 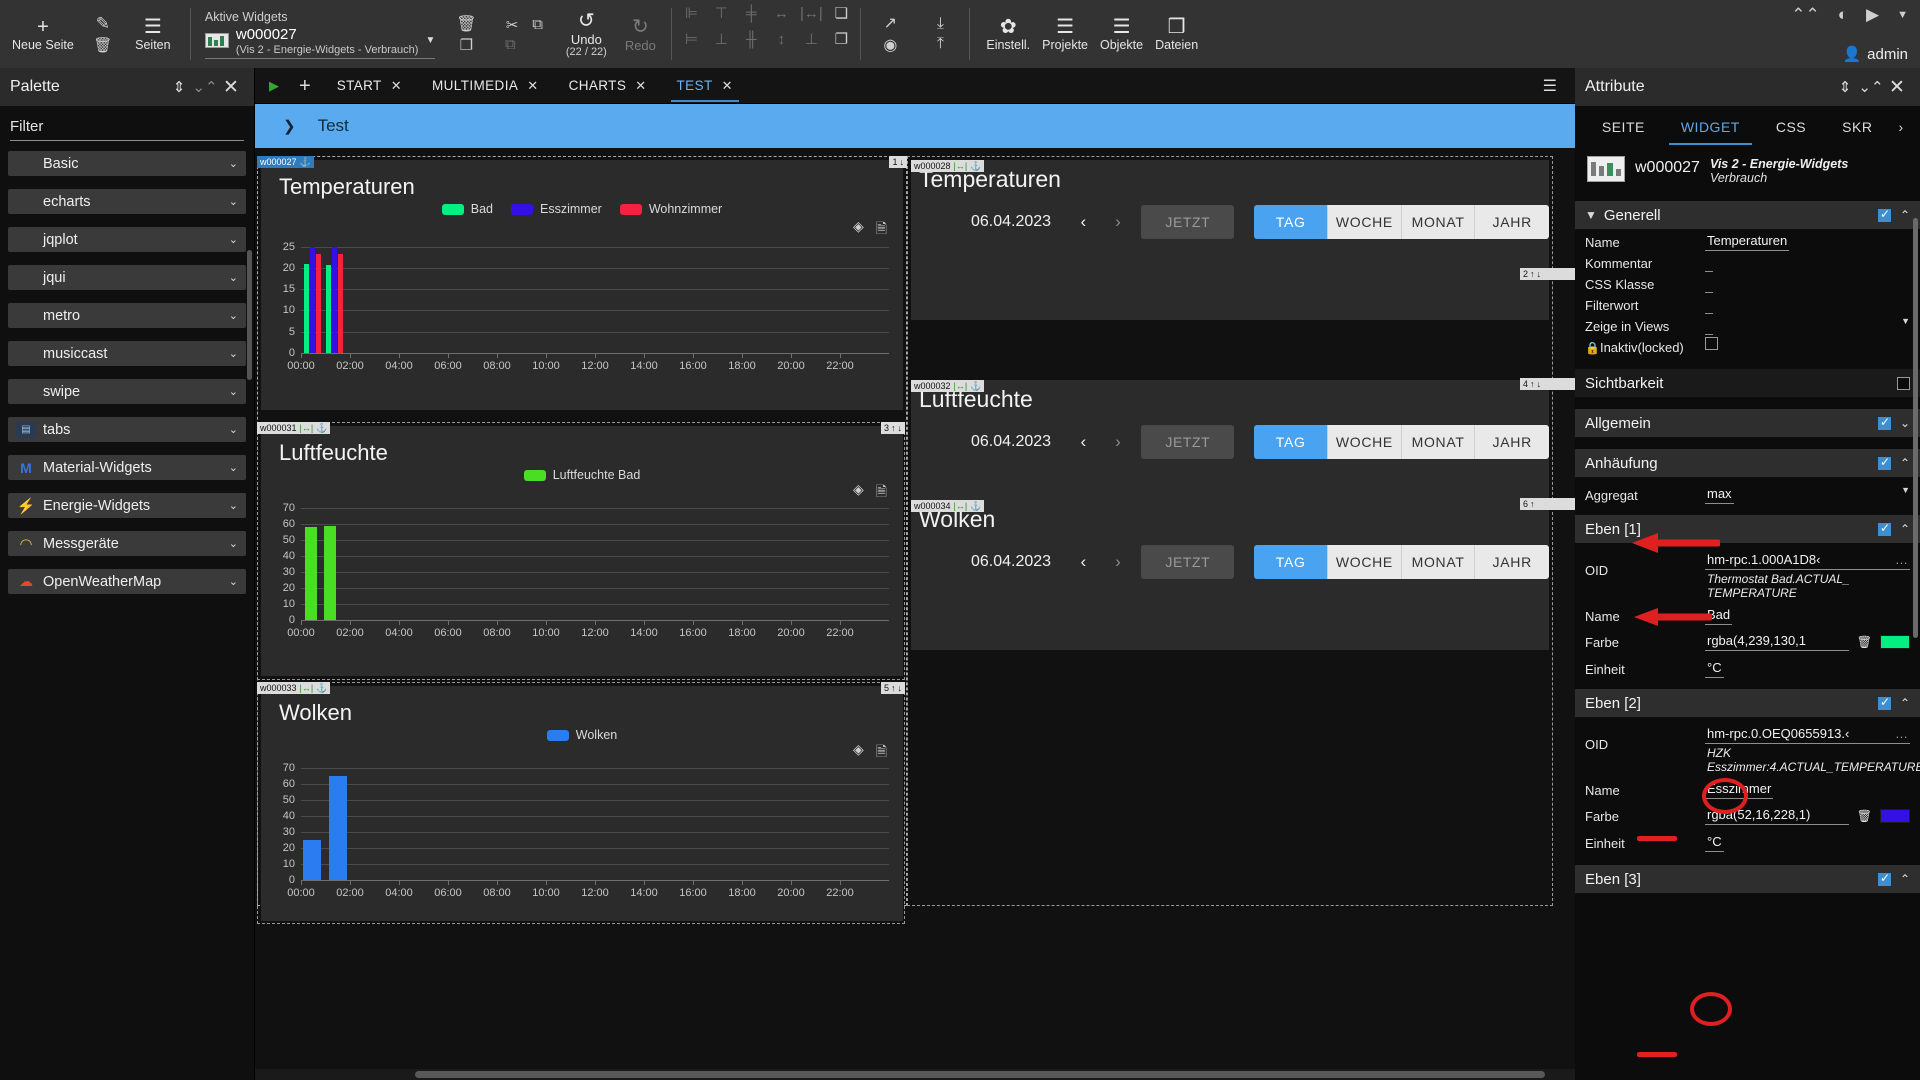 What do you see at coordinates (127, 505) in the screenshot?
I see `palette-item-energie-widgets: ⚡ Energie-Widgets ⌄` at bounding box center [127, 505].